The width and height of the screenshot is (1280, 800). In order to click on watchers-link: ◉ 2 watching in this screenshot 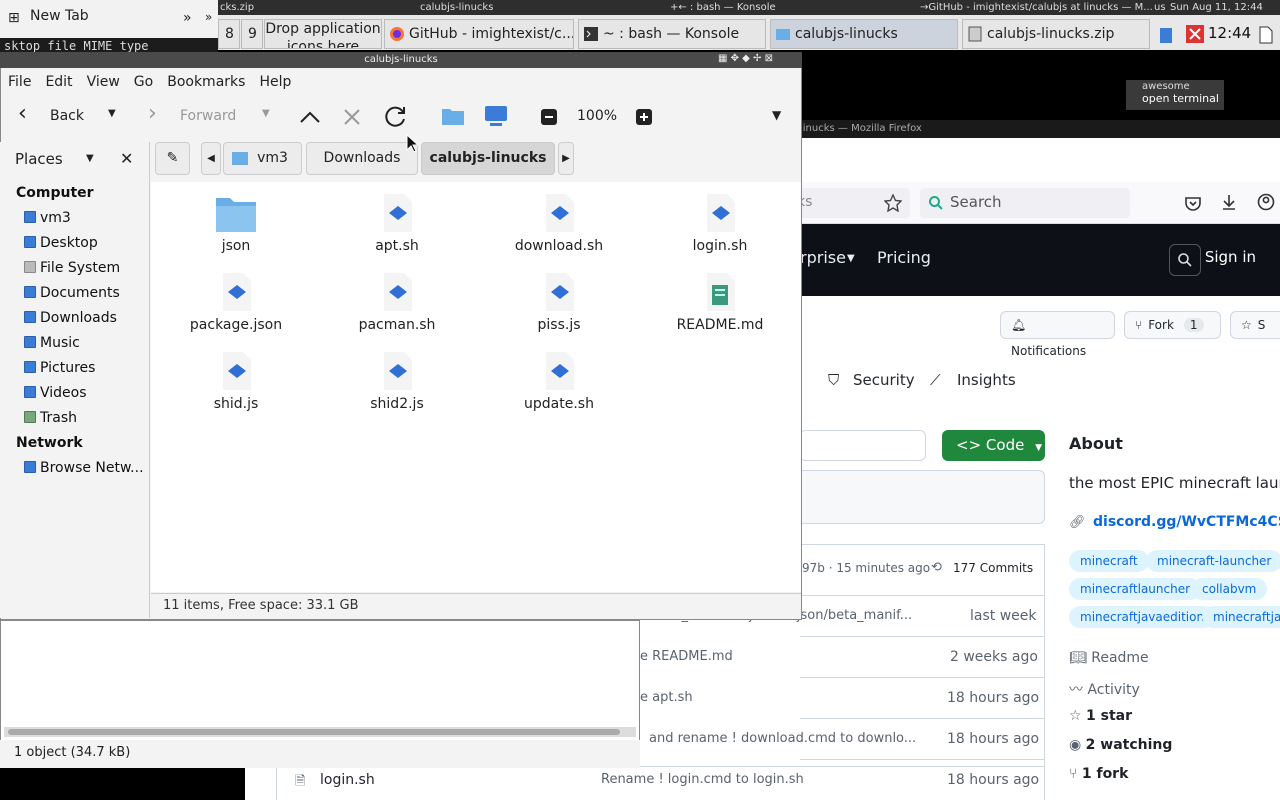, I will do `click(1120, 745)`.